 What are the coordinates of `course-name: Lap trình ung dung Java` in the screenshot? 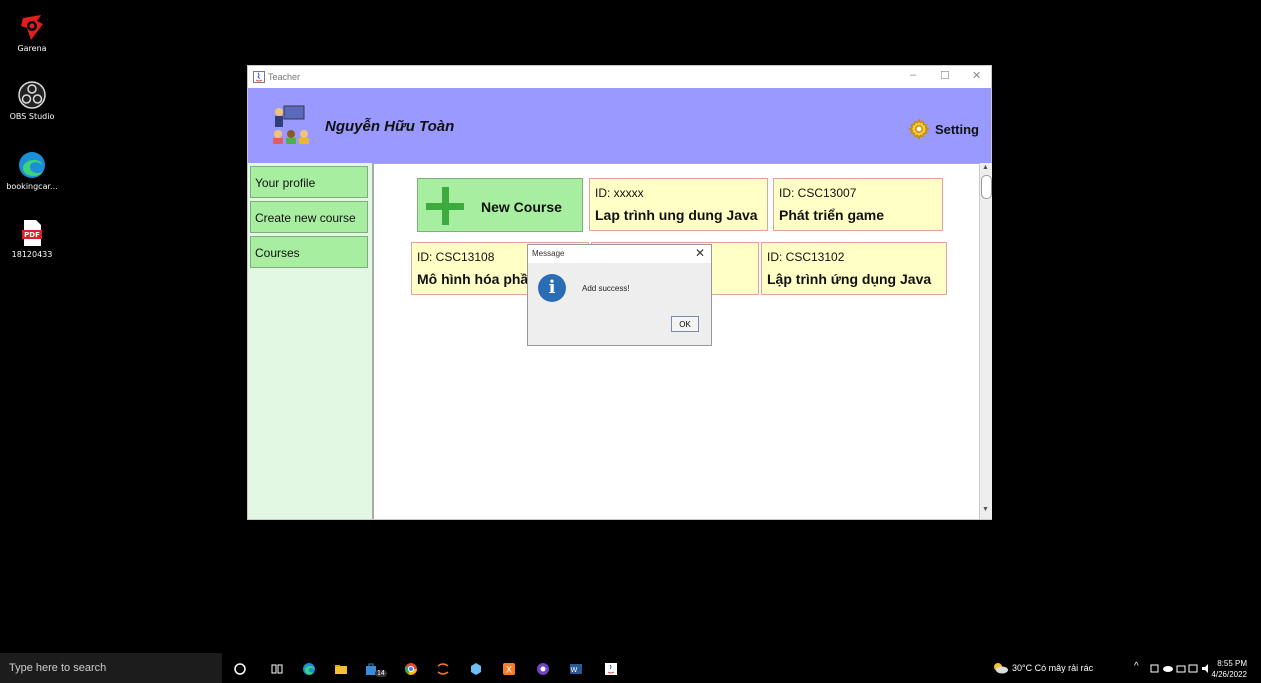 It's located at (676, 215).